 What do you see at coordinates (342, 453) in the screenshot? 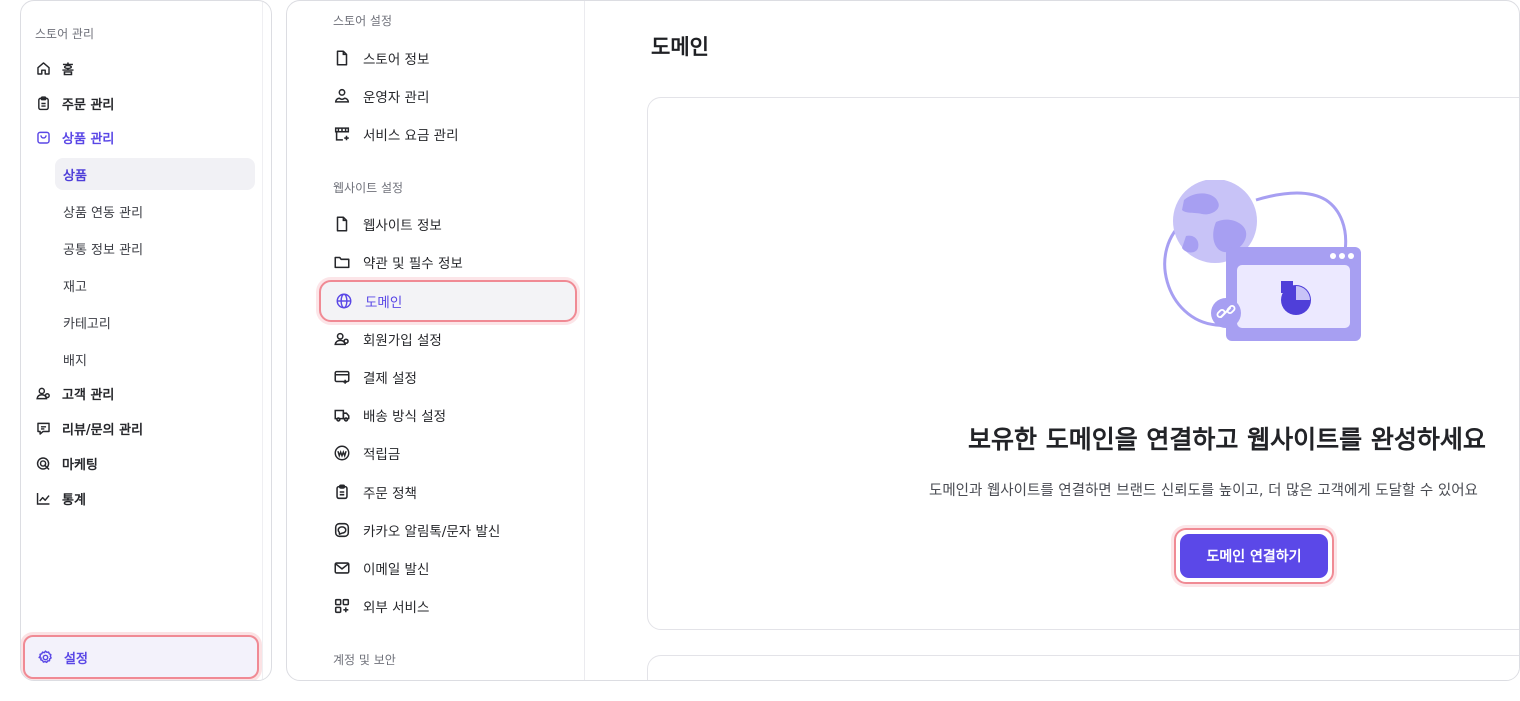
I see `won-coin-icon` at bounding box center [342, 453].